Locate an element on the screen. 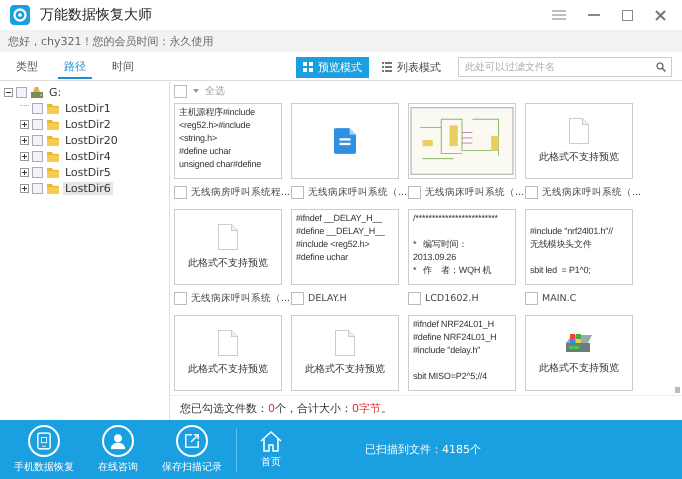  scrollbar is located at coordinates (677, 390).